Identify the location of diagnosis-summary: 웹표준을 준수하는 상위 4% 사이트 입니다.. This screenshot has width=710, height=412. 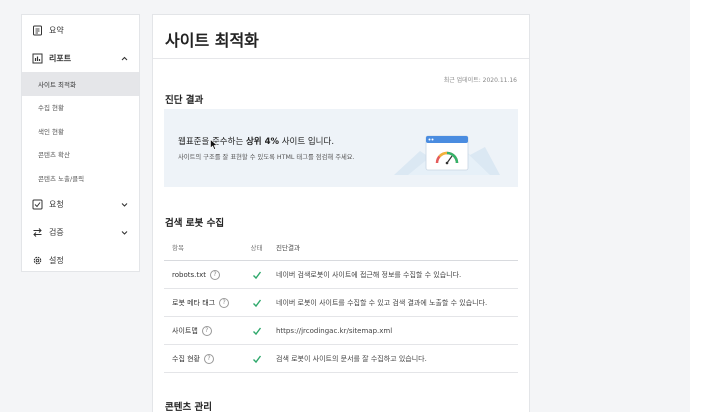
(256, 141).